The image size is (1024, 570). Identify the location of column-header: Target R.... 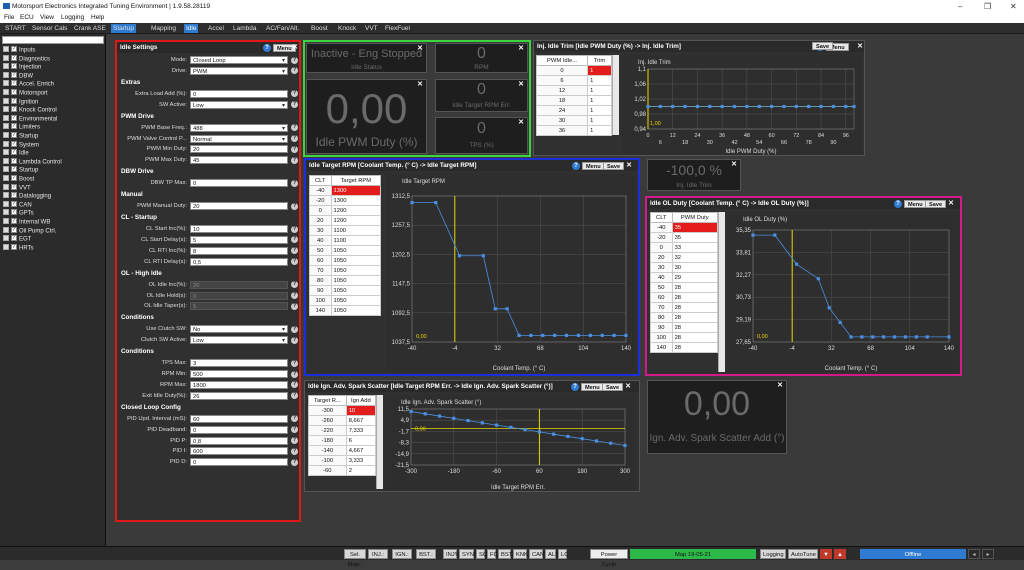
(327, 400).